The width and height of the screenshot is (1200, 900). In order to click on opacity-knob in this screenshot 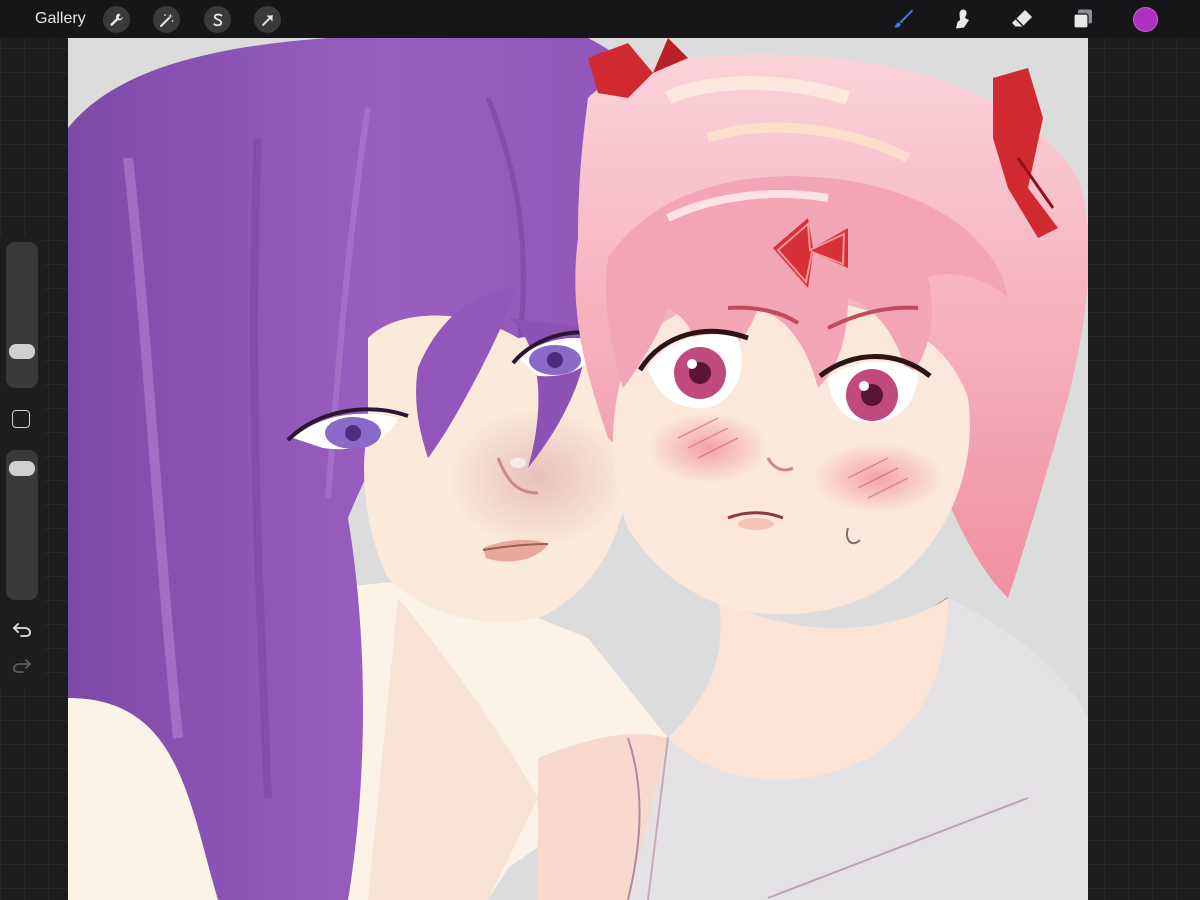, I will do `click(22, 468)`.